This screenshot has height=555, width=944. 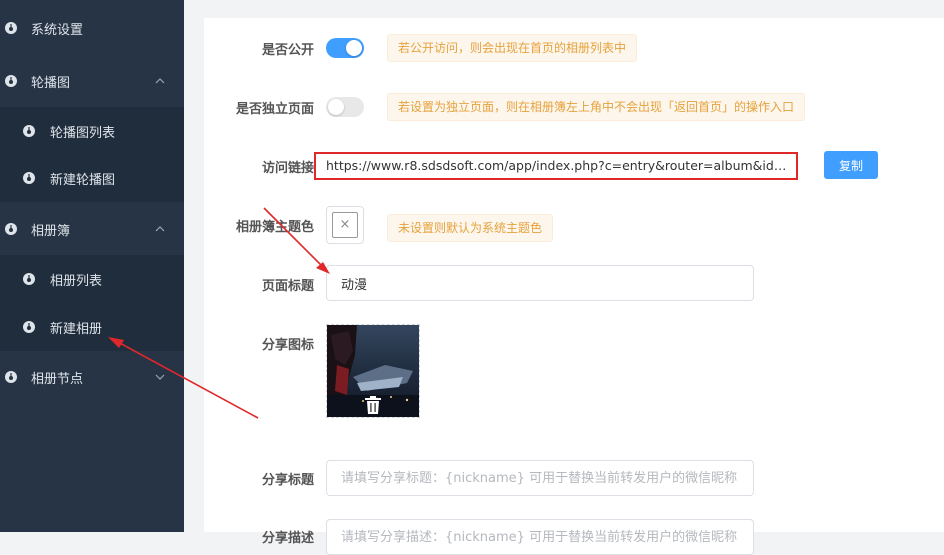 I want to click on public-label: 是否公开, so click(x=287, y=50).